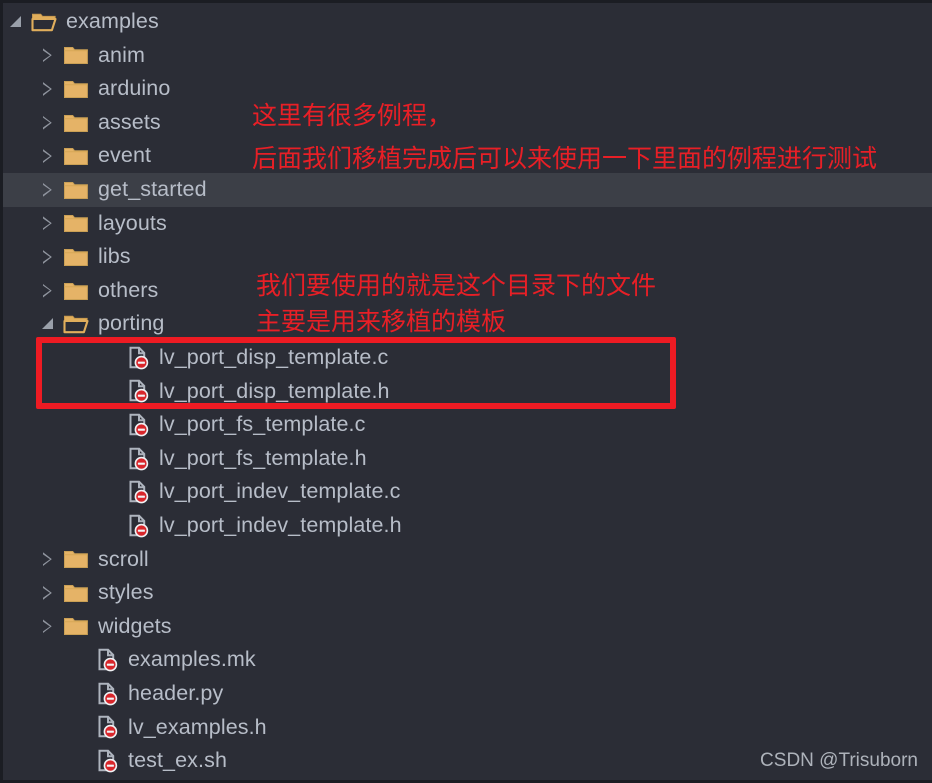  I want to click on watermark: CSDN @Trisuborn, so click(839, 760).